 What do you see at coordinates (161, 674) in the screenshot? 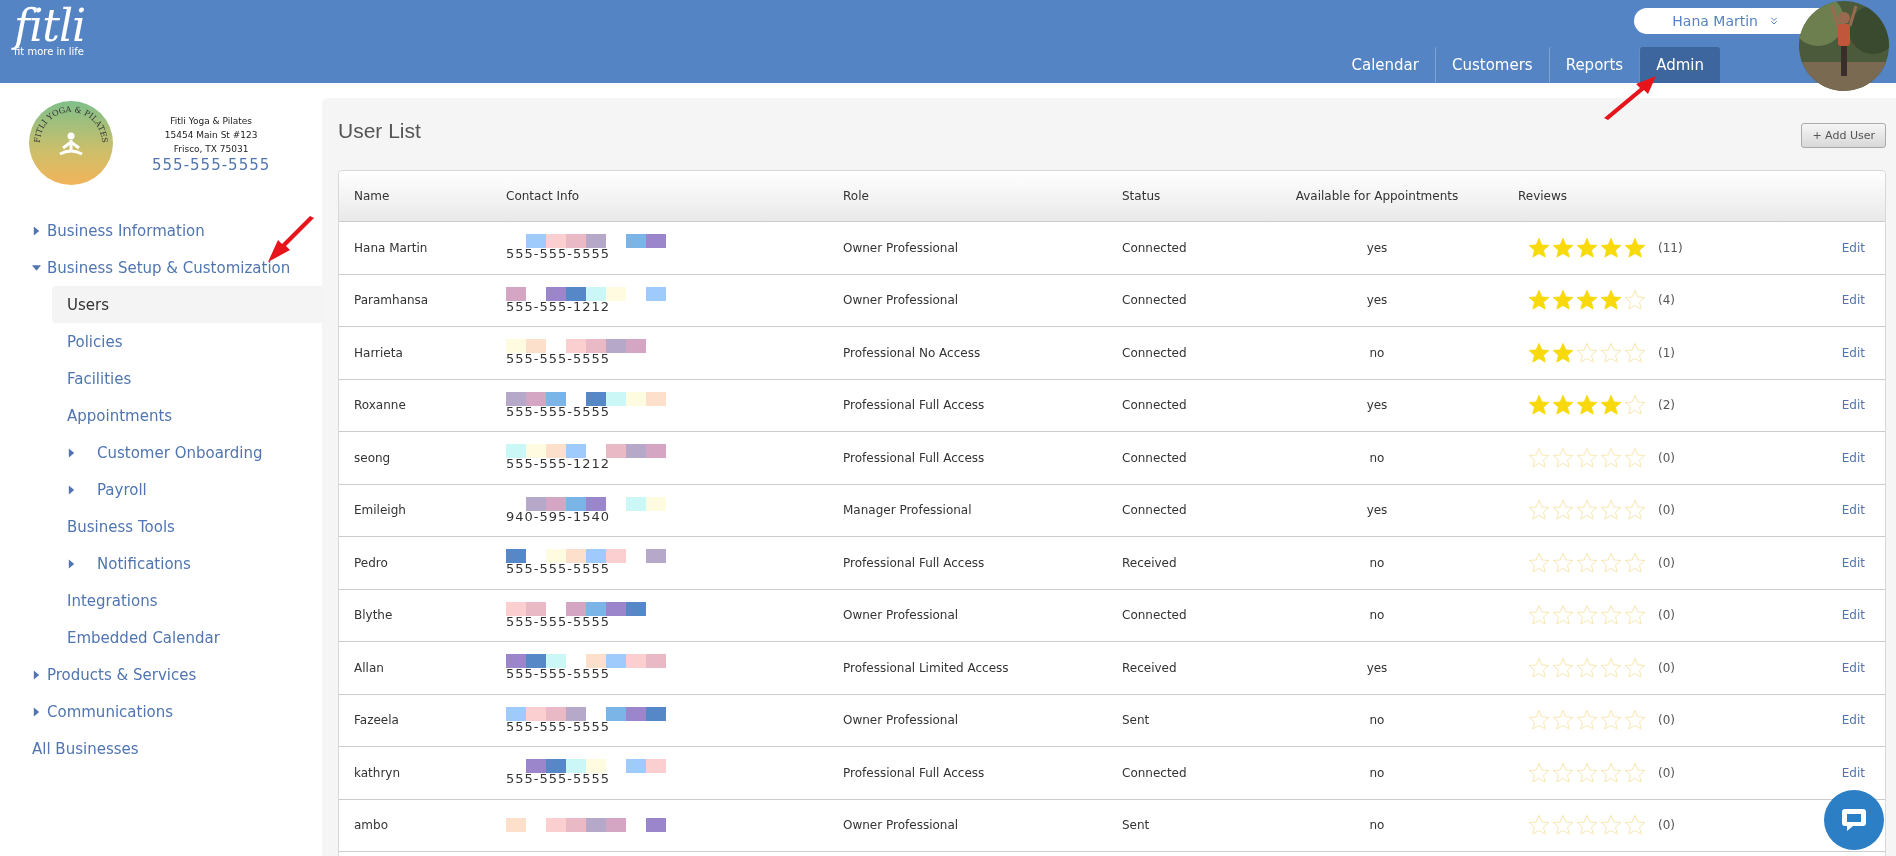
I see `sidebar-item: Products & Services` at bounding box center [161, 674].